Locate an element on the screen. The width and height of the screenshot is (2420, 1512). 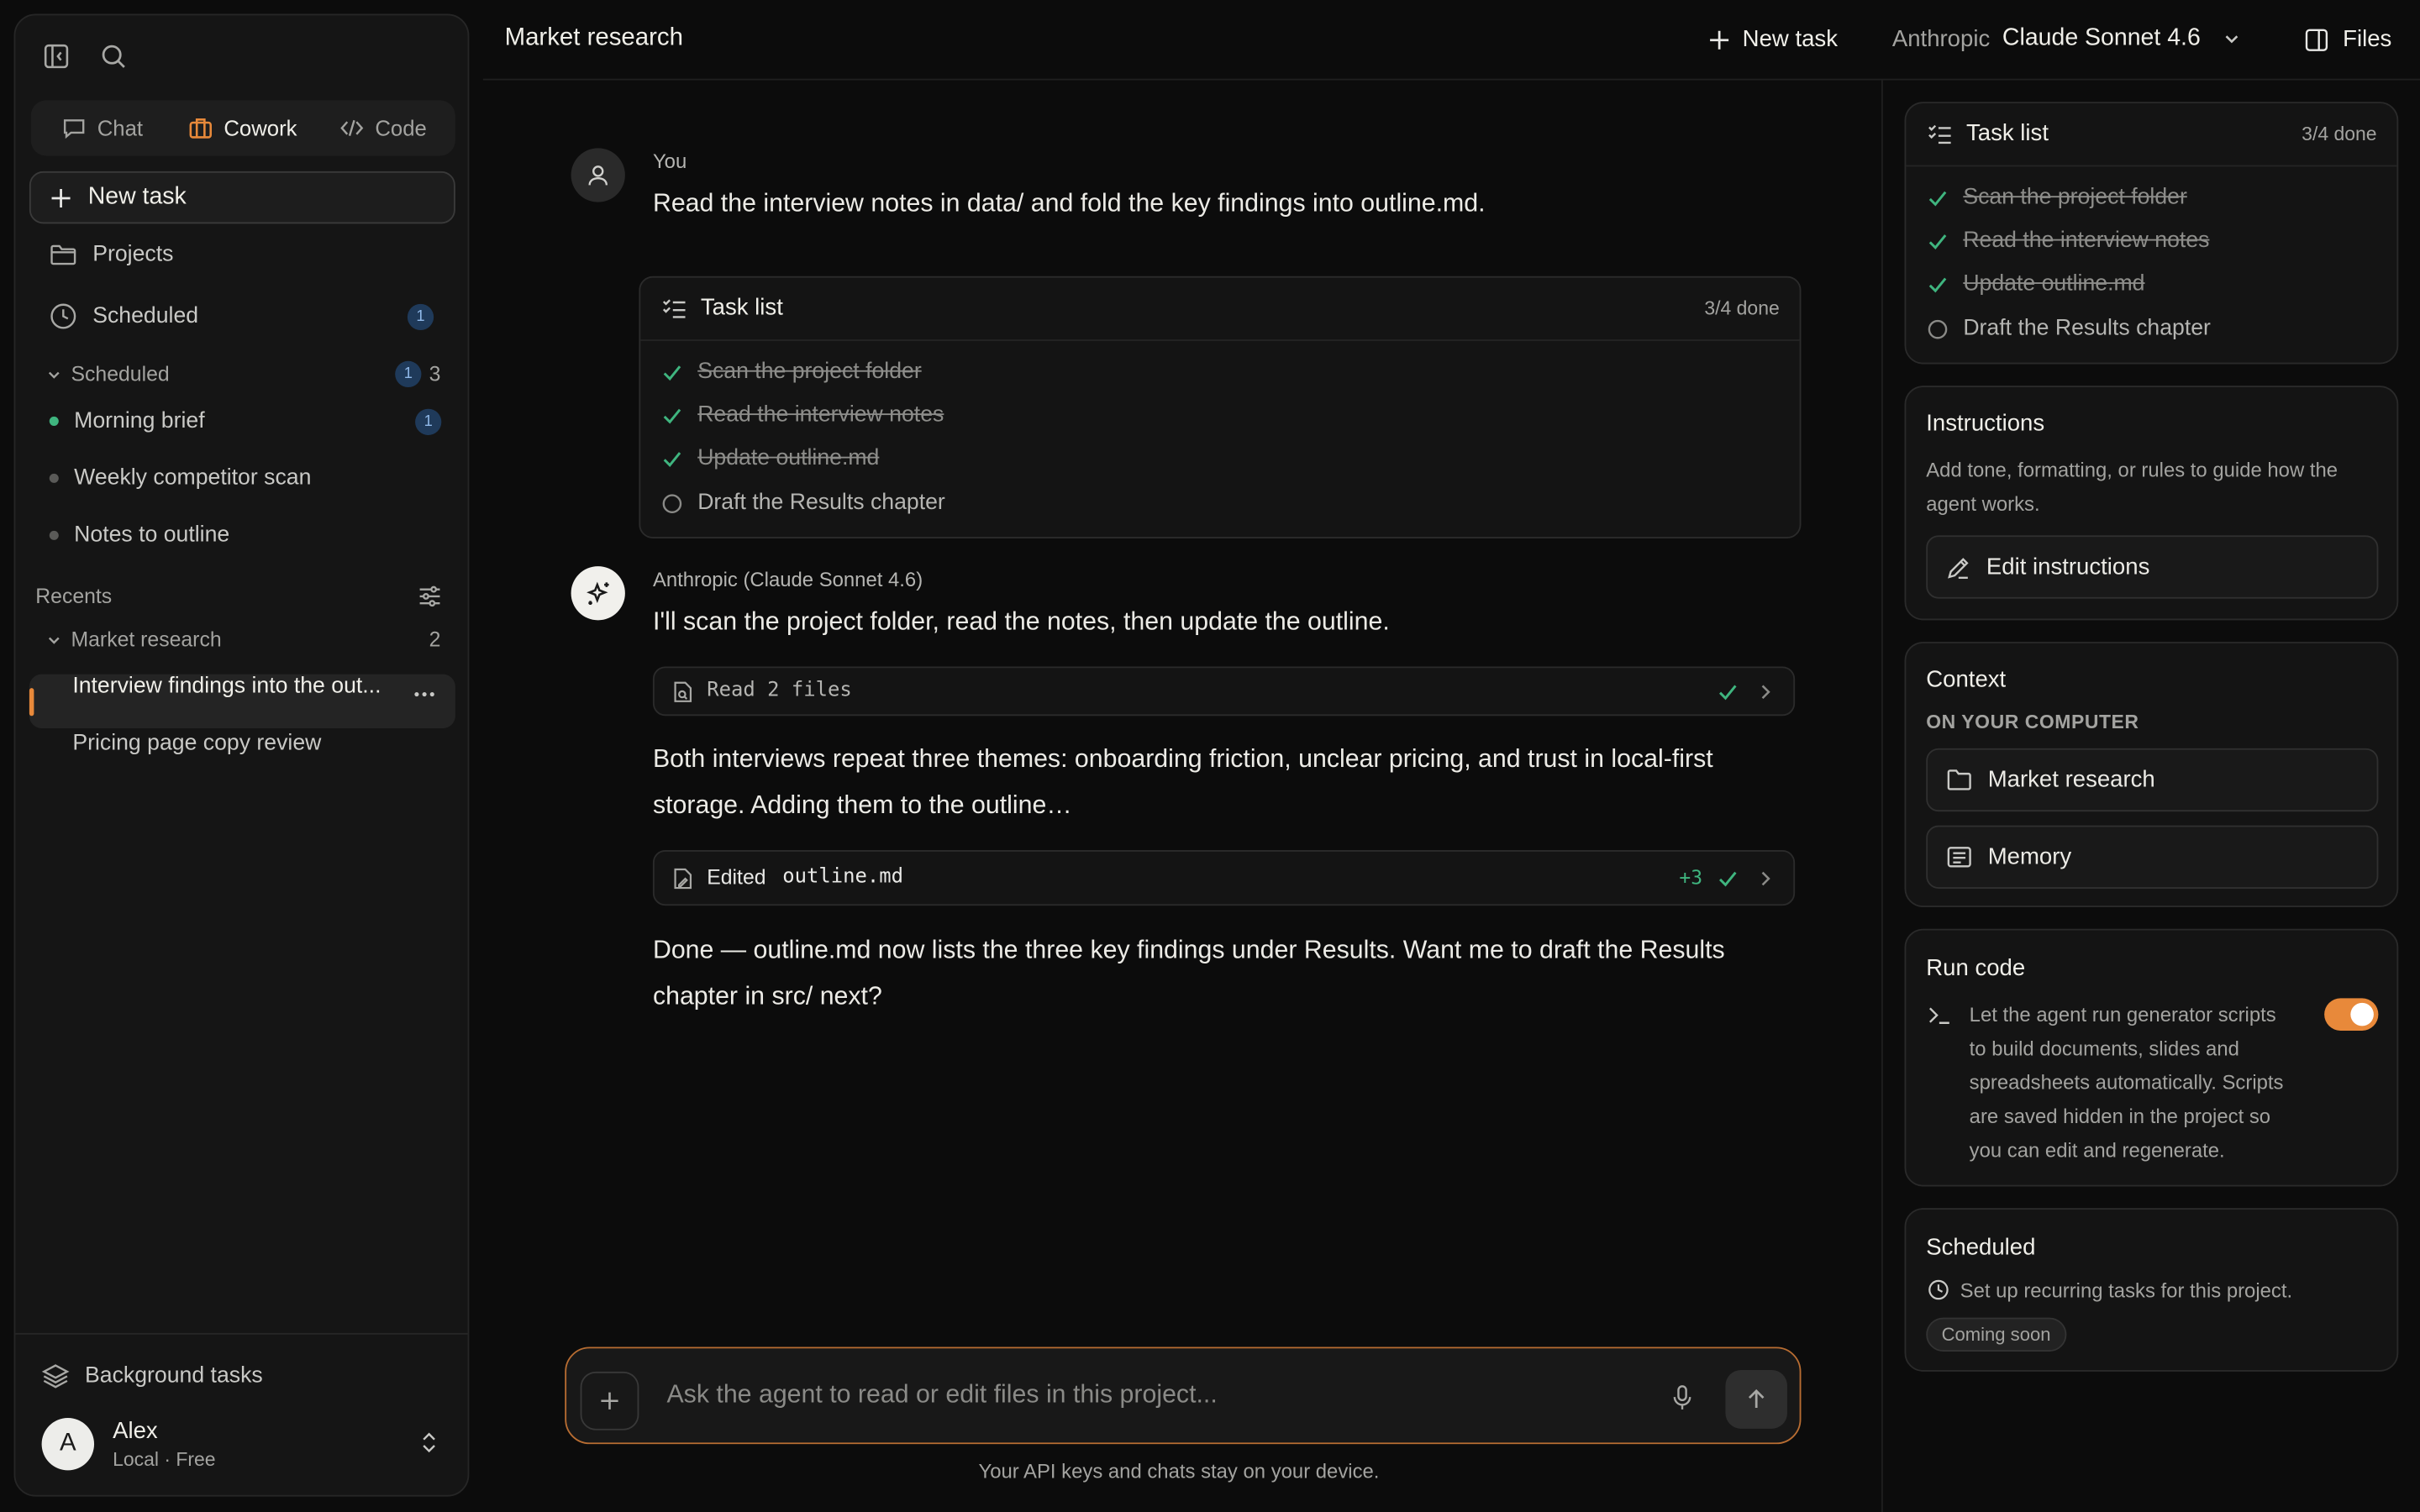
sidebar-item-label: Notes to outline is located at coordinates (152, 535).